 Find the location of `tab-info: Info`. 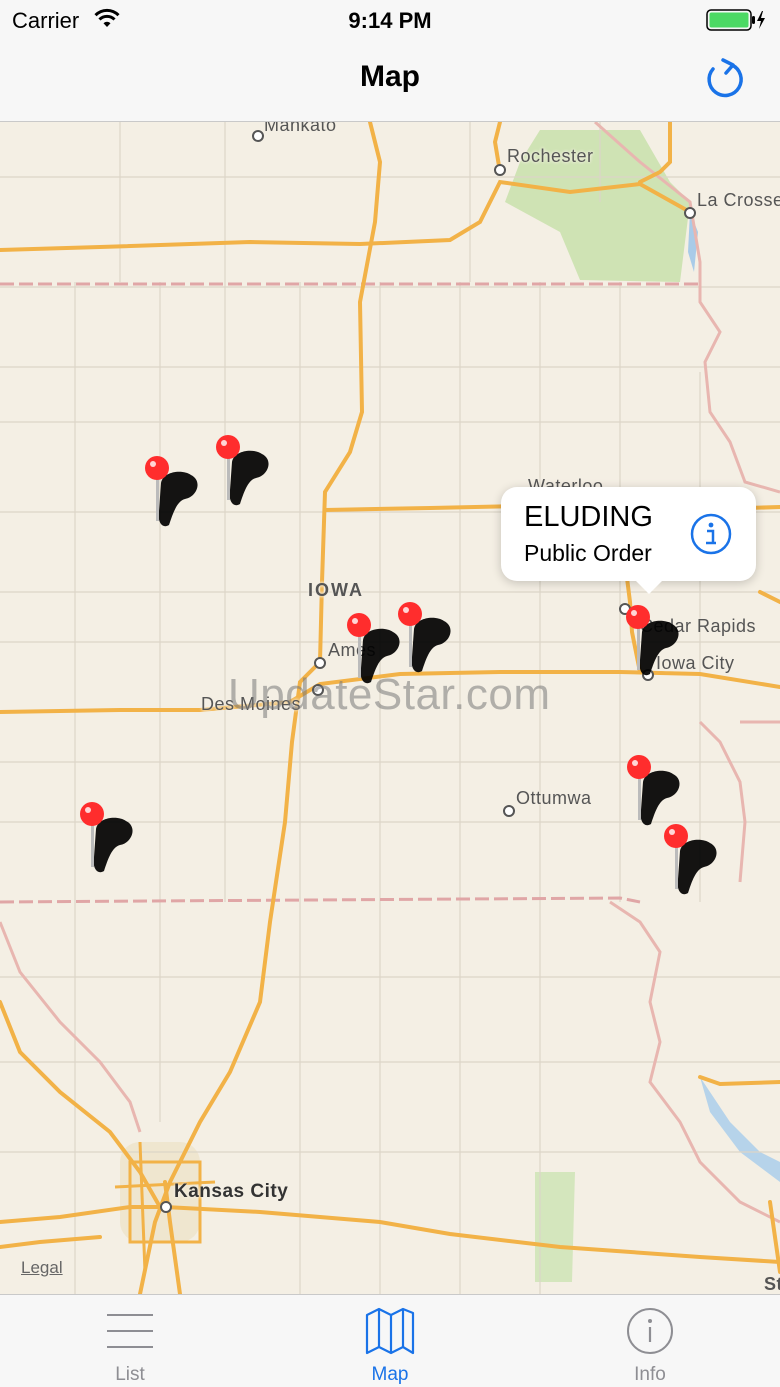

tab-info: Info is located at coordinates (650, 1341).